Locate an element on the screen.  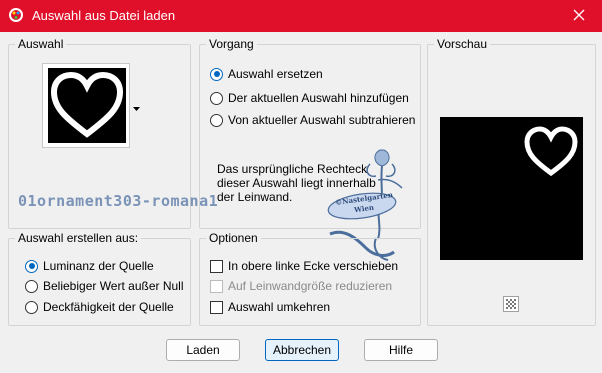
vorgang-group-title: Vorgang is located at coordinates (231, 44).